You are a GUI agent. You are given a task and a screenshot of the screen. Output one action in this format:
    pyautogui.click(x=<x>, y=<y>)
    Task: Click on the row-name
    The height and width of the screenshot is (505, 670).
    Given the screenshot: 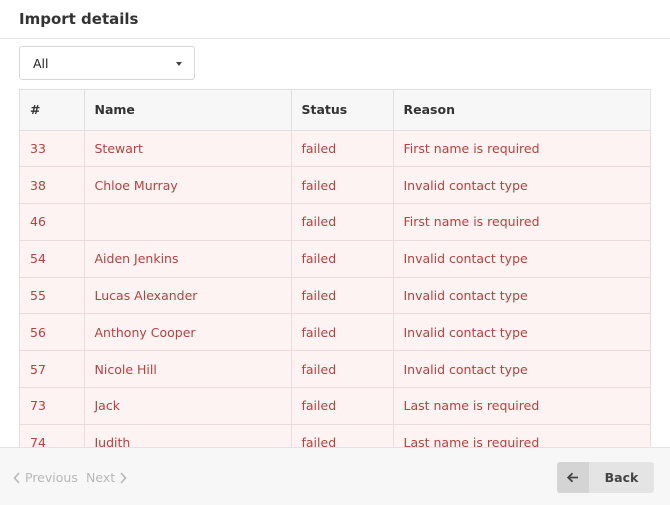 What is the action you would take?
    pyautogui.click(x=188, y=222)
    